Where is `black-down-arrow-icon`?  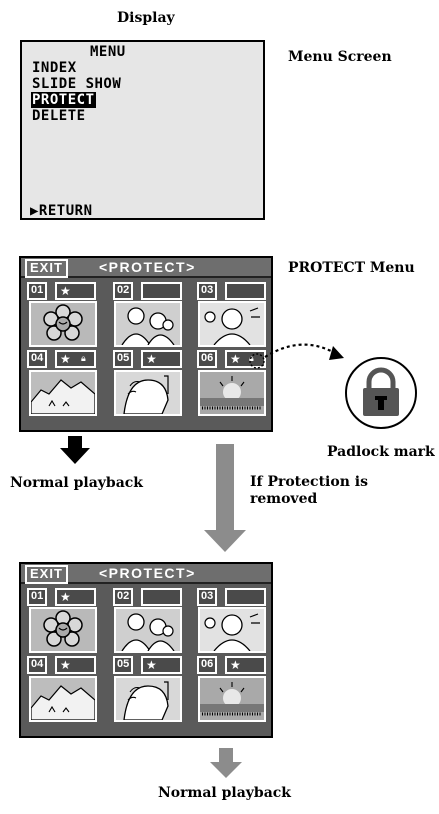
black-down-arrow-icon is located at coordinates (75, 450).